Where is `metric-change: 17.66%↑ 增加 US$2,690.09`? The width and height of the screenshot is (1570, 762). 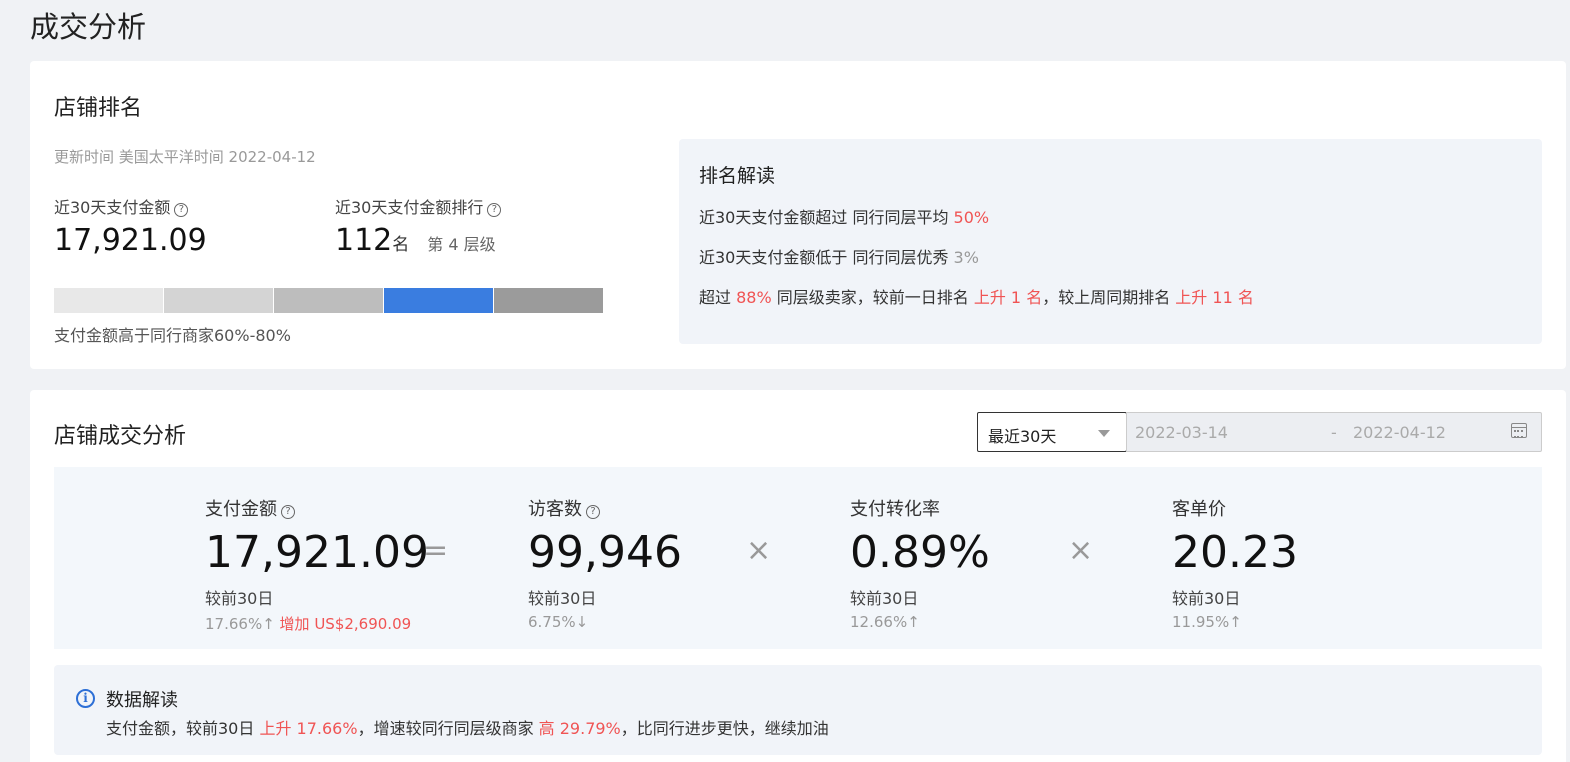 metric-change: 17.66%↑ 增加 US$2,690.09 is located at coordinates (317, 623).